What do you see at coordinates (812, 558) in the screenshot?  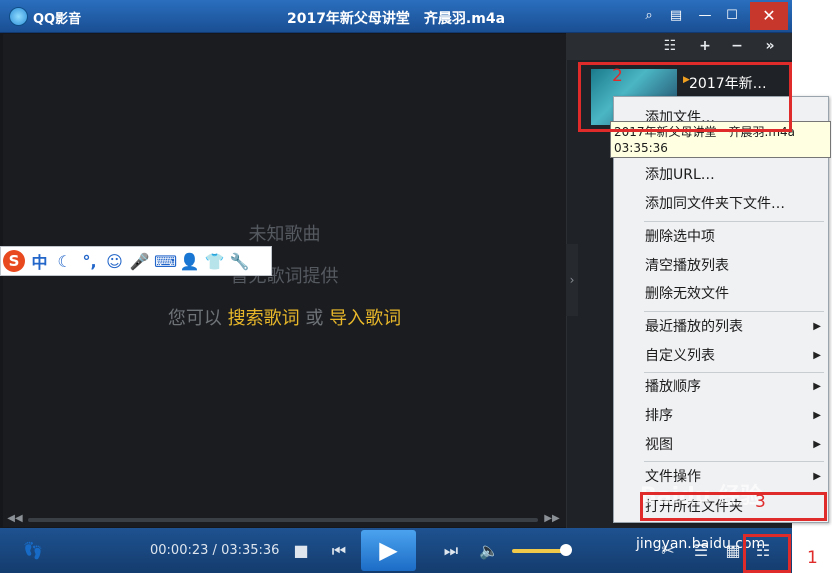 I see `annotation-number-1: 1` at bounding box center [812, 558].